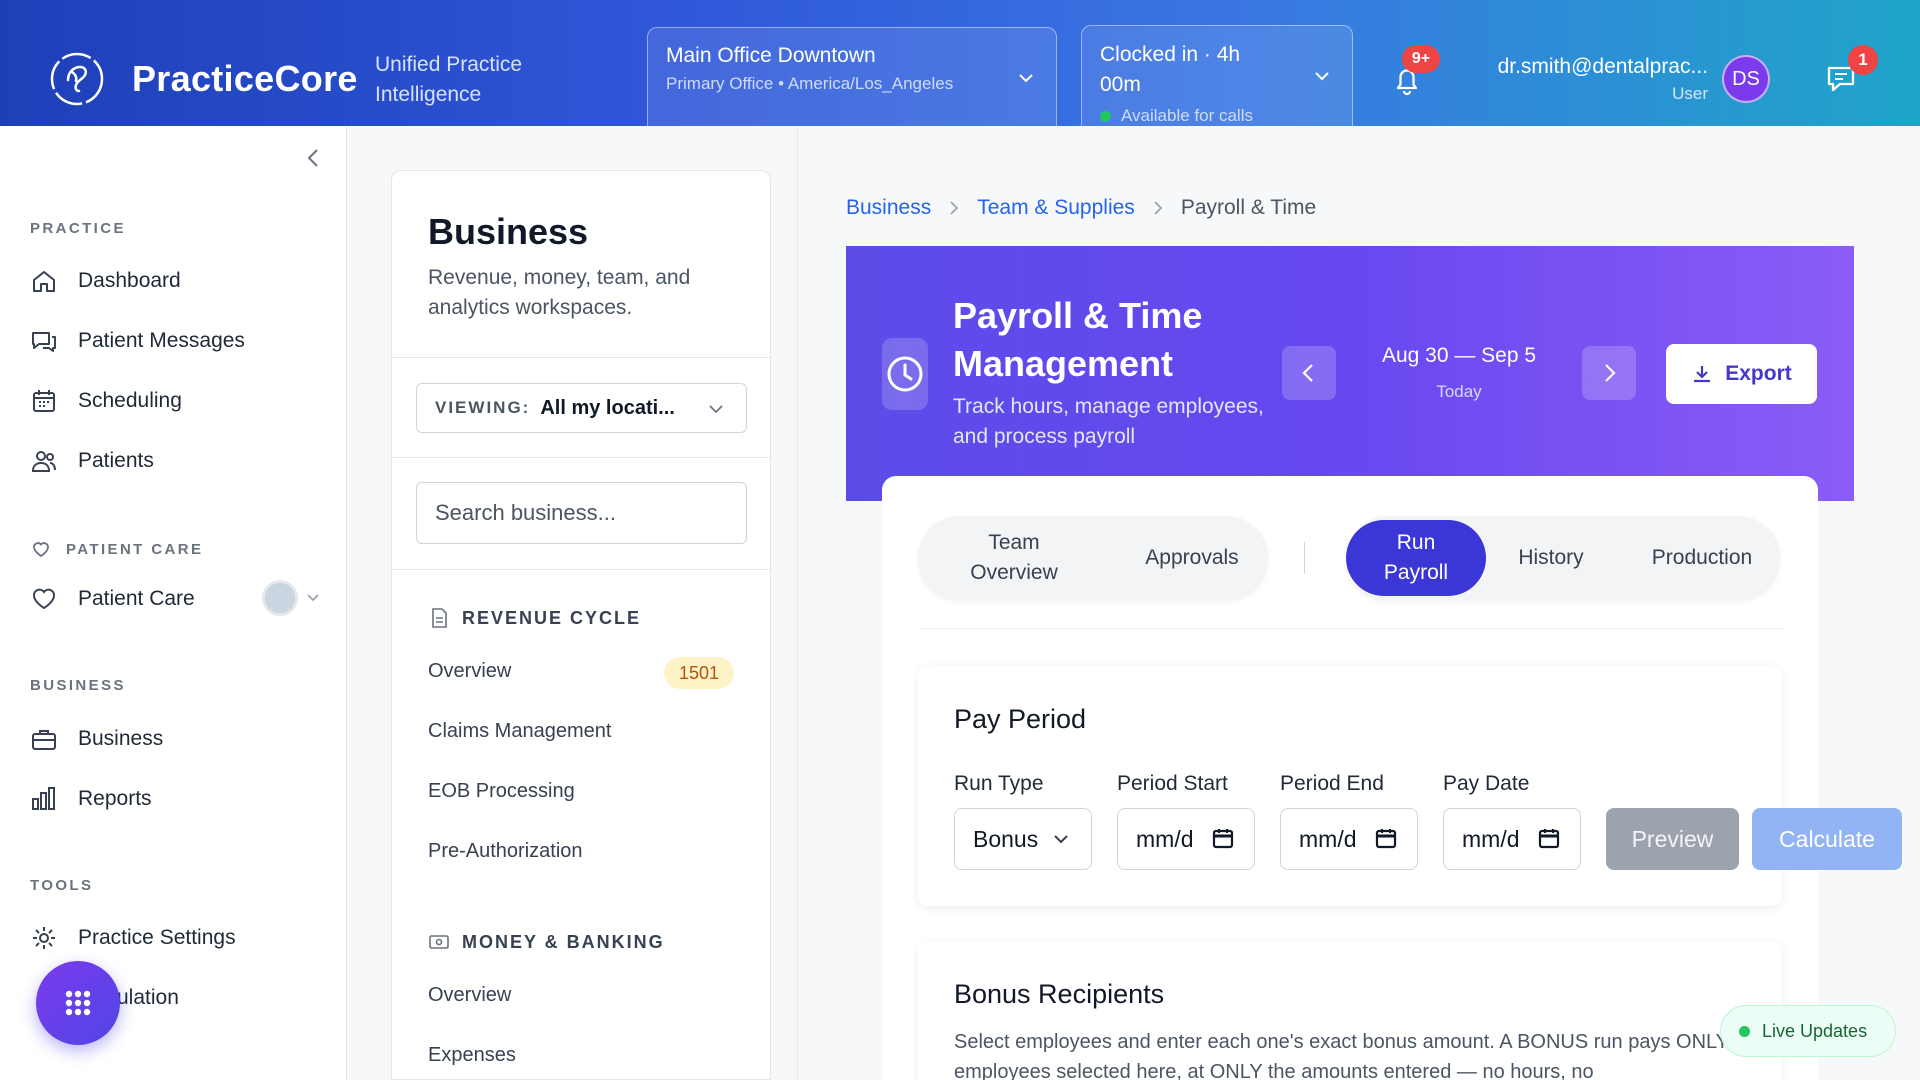  I want to click on live-updates-label: Live Updates, so click(1815, 1030).